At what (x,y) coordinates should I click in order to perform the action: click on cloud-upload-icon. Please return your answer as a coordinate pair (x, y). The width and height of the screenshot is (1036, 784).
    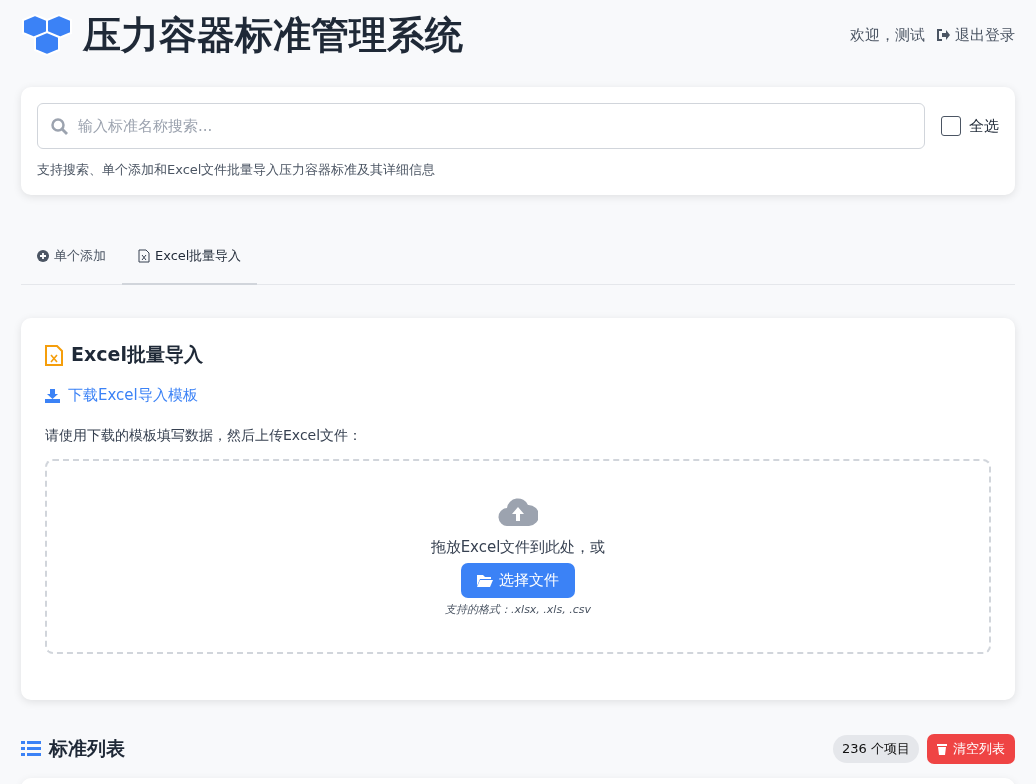
    Looking at the image, I should click on (518, 510).